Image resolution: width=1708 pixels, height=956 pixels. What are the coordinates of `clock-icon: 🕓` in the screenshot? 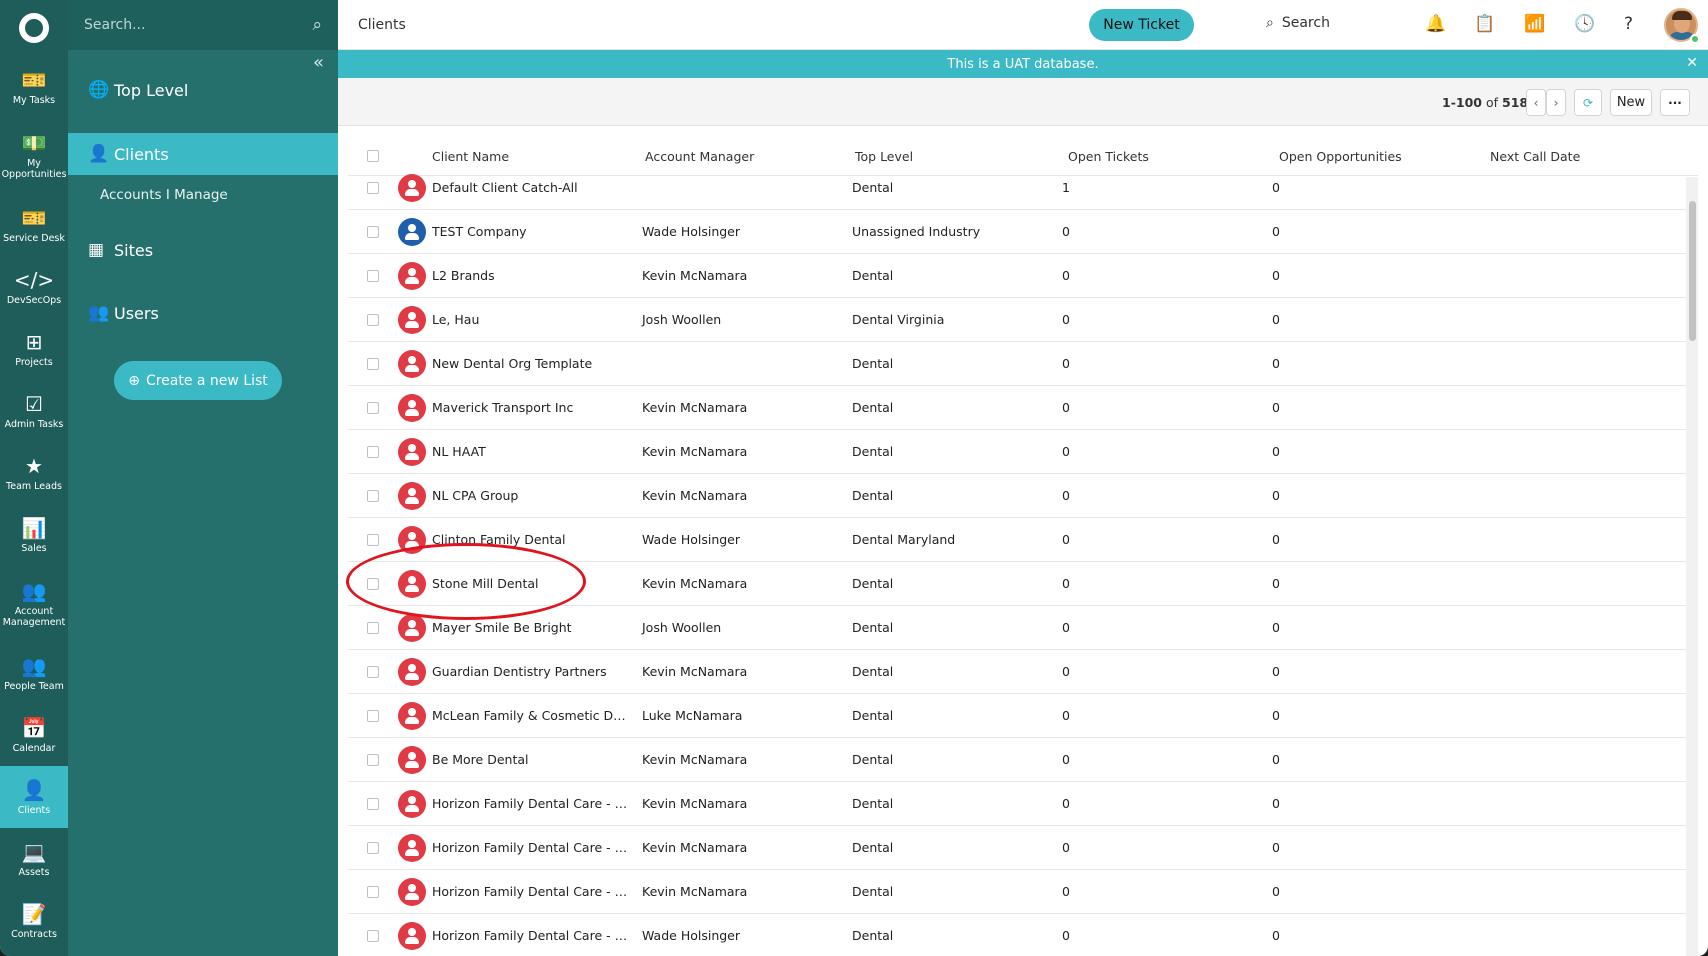 It's located at (1584, 24).